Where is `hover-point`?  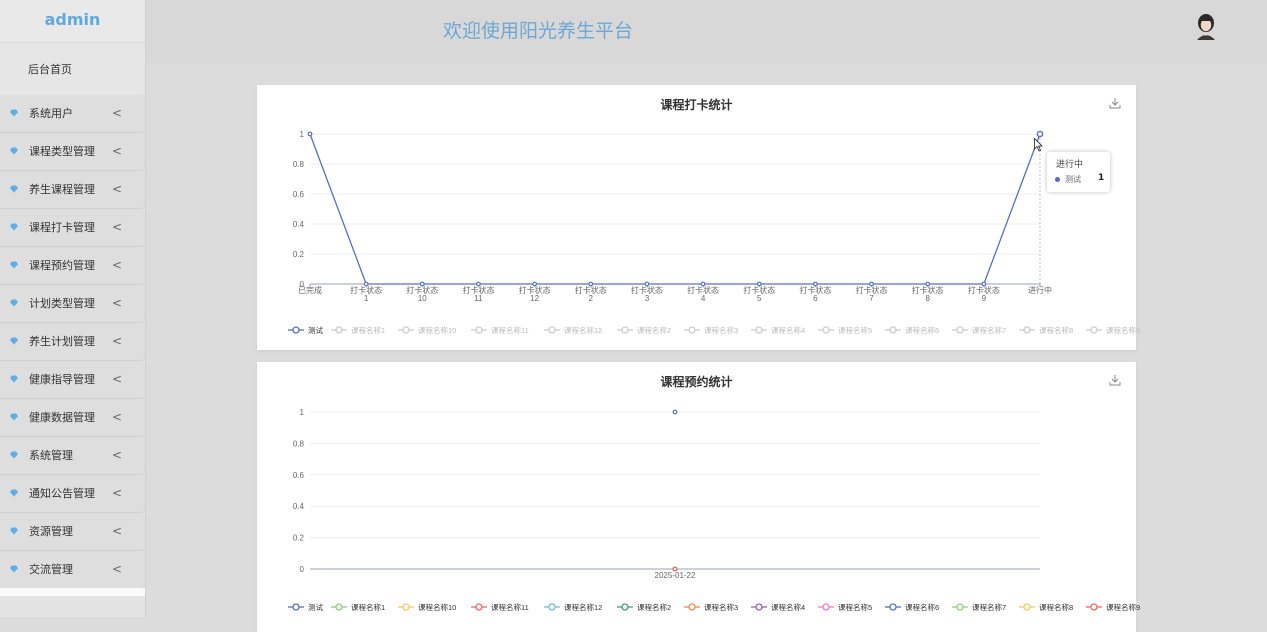
hover-point is located at coordinates (1040, 134).